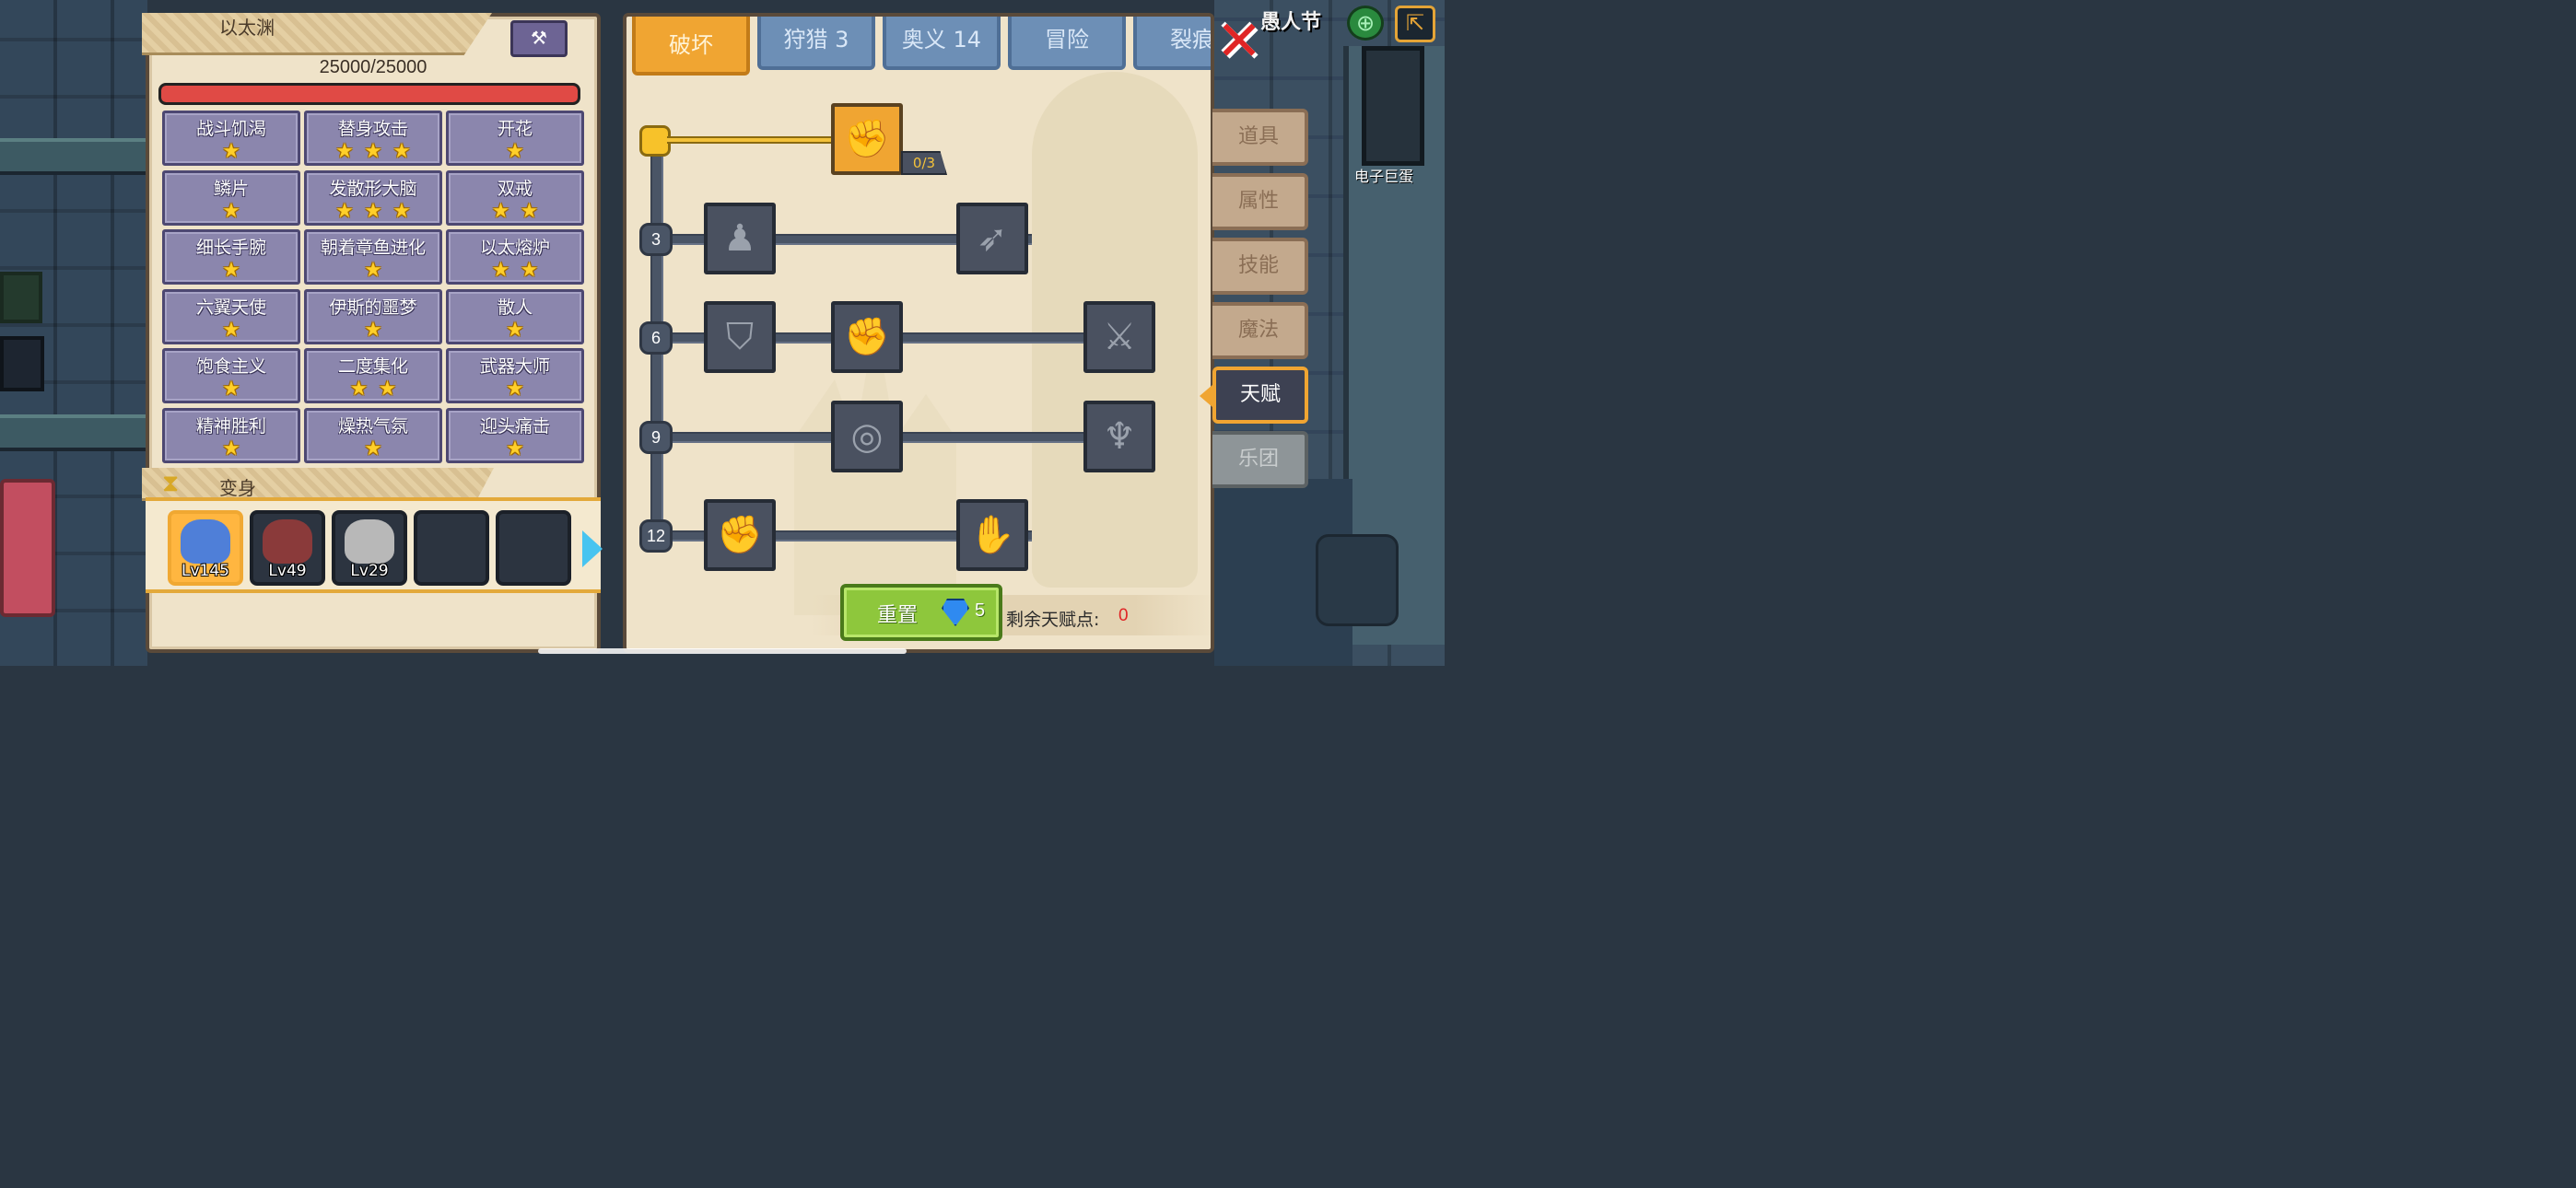 This screenshot has width=2576, height=1188. What do you see at coordinates (722, 651) in the screenshot?
I see `home-indicator` at bounding box center [722, 651].